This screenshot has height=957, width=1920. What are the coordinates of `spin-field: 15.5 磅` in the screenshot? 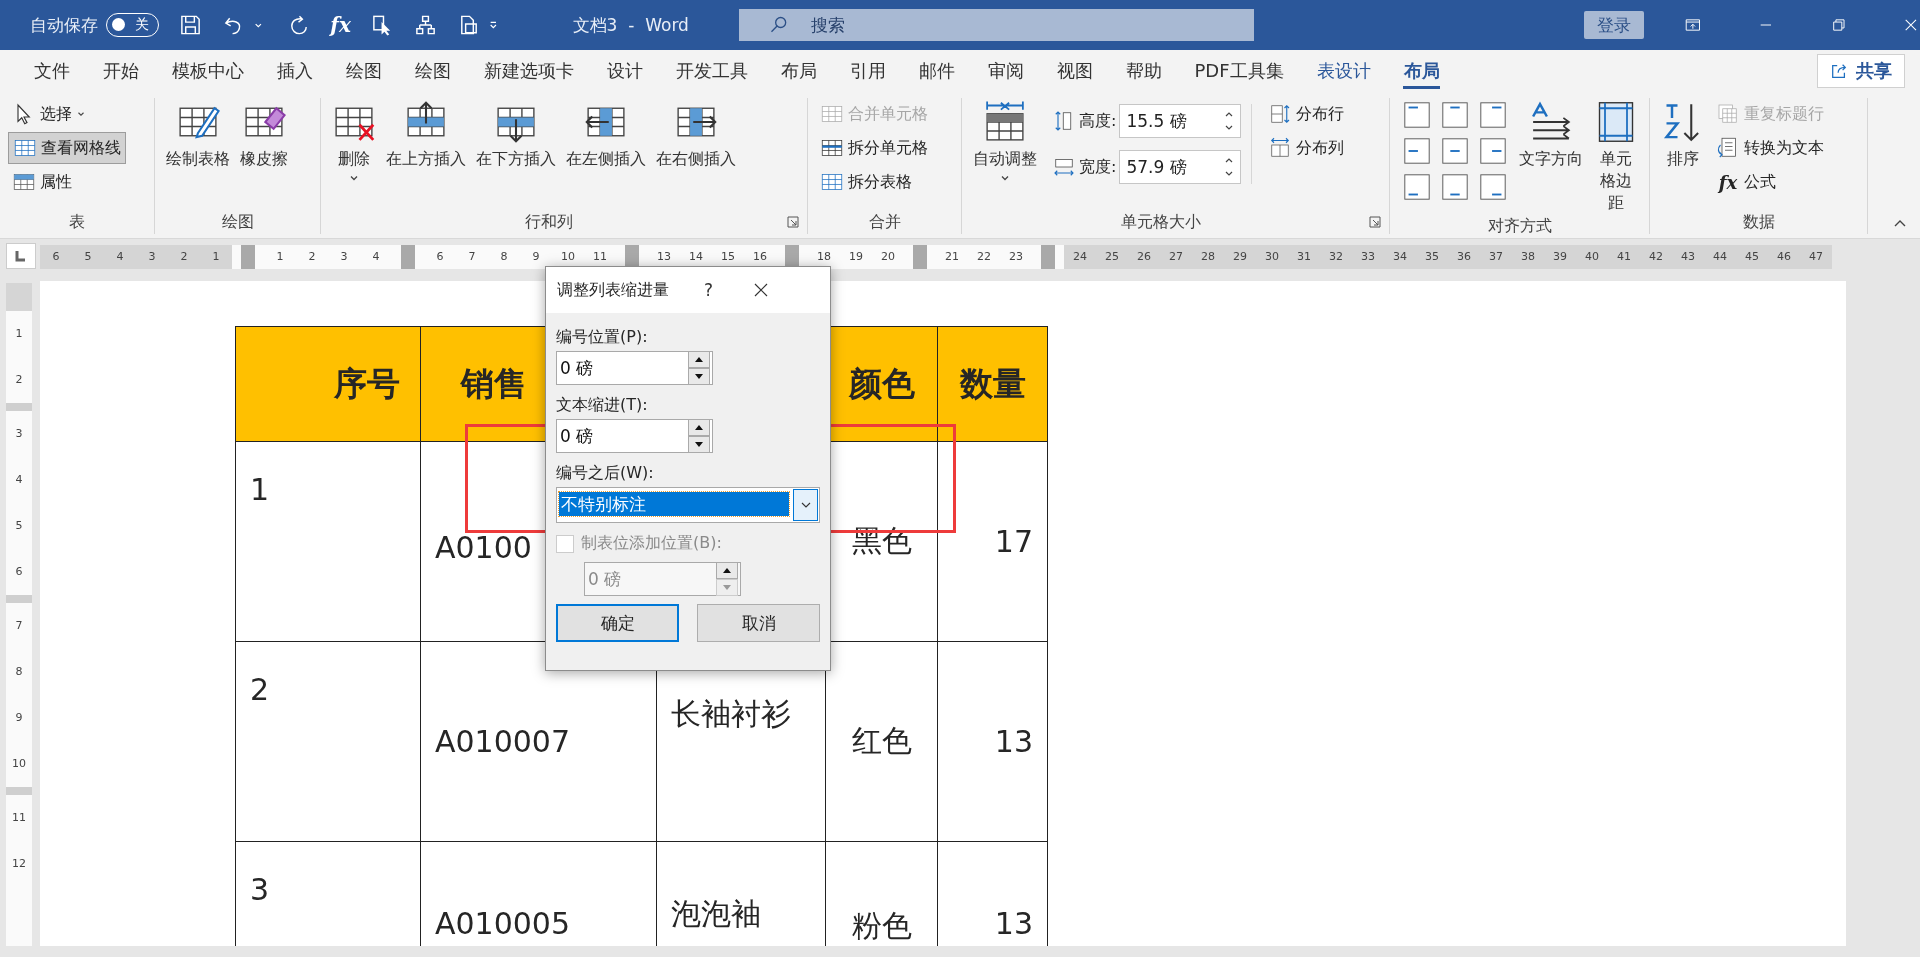 It's located at (1180, 121).